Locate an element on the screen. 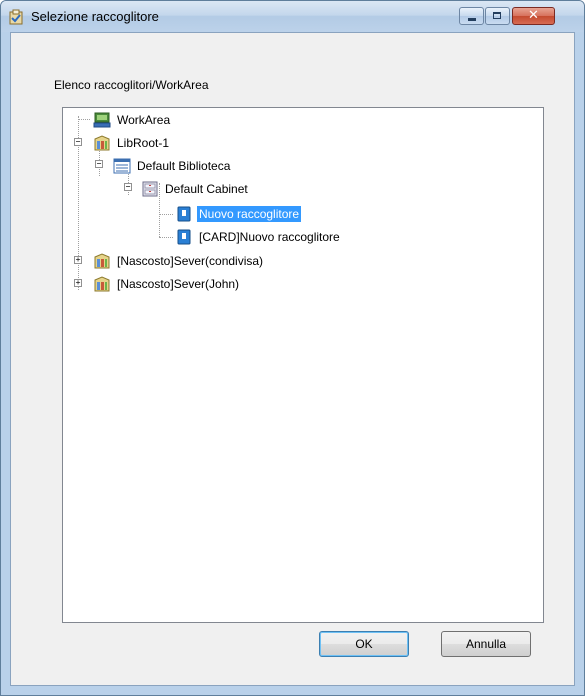  tree-node-libroot: LibRoot-1 is located at coordinates (132, 143).